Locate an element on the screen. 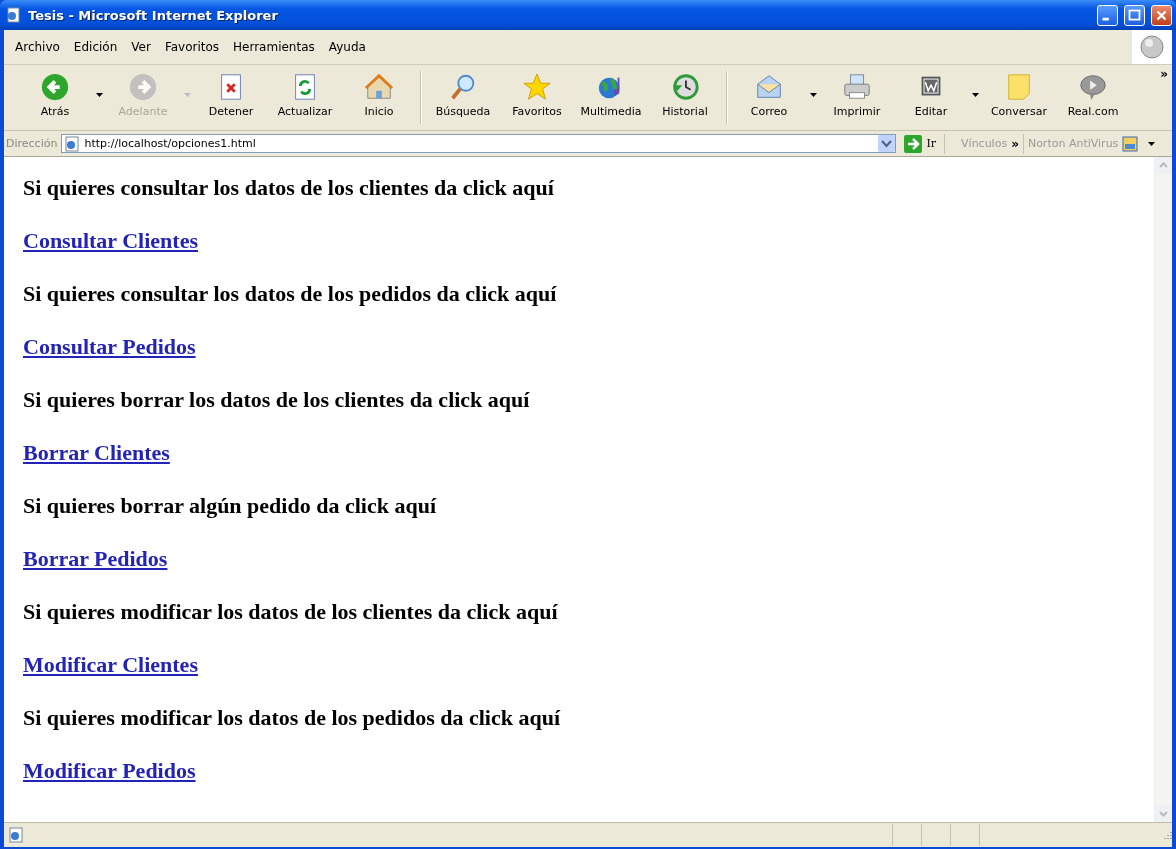 The height and width of the screenshot is (849, 1176). toolbar-button: Editar is located at coordinates (931, 95).